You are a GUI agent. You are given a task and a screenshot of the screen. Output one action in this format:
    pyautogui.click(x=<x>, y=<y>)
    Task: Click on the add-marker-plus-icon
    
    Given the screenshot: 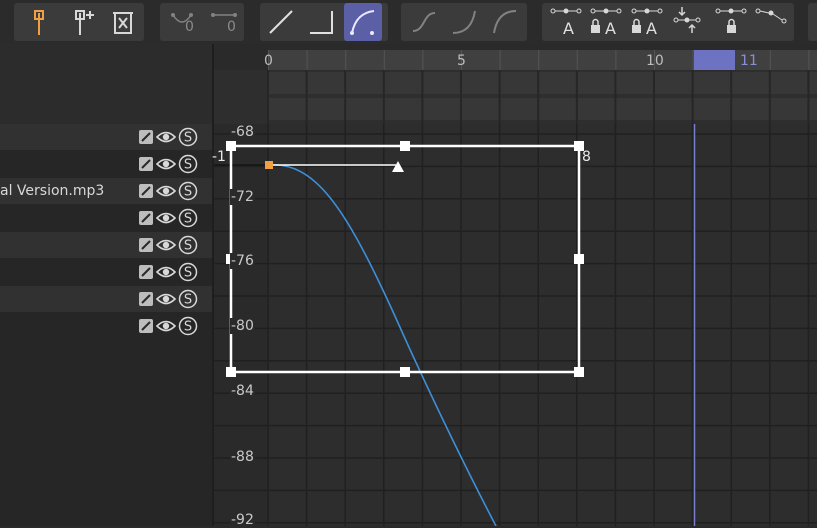 What is the action you would take?
    pyautogui.click(x=84, y=22)
    